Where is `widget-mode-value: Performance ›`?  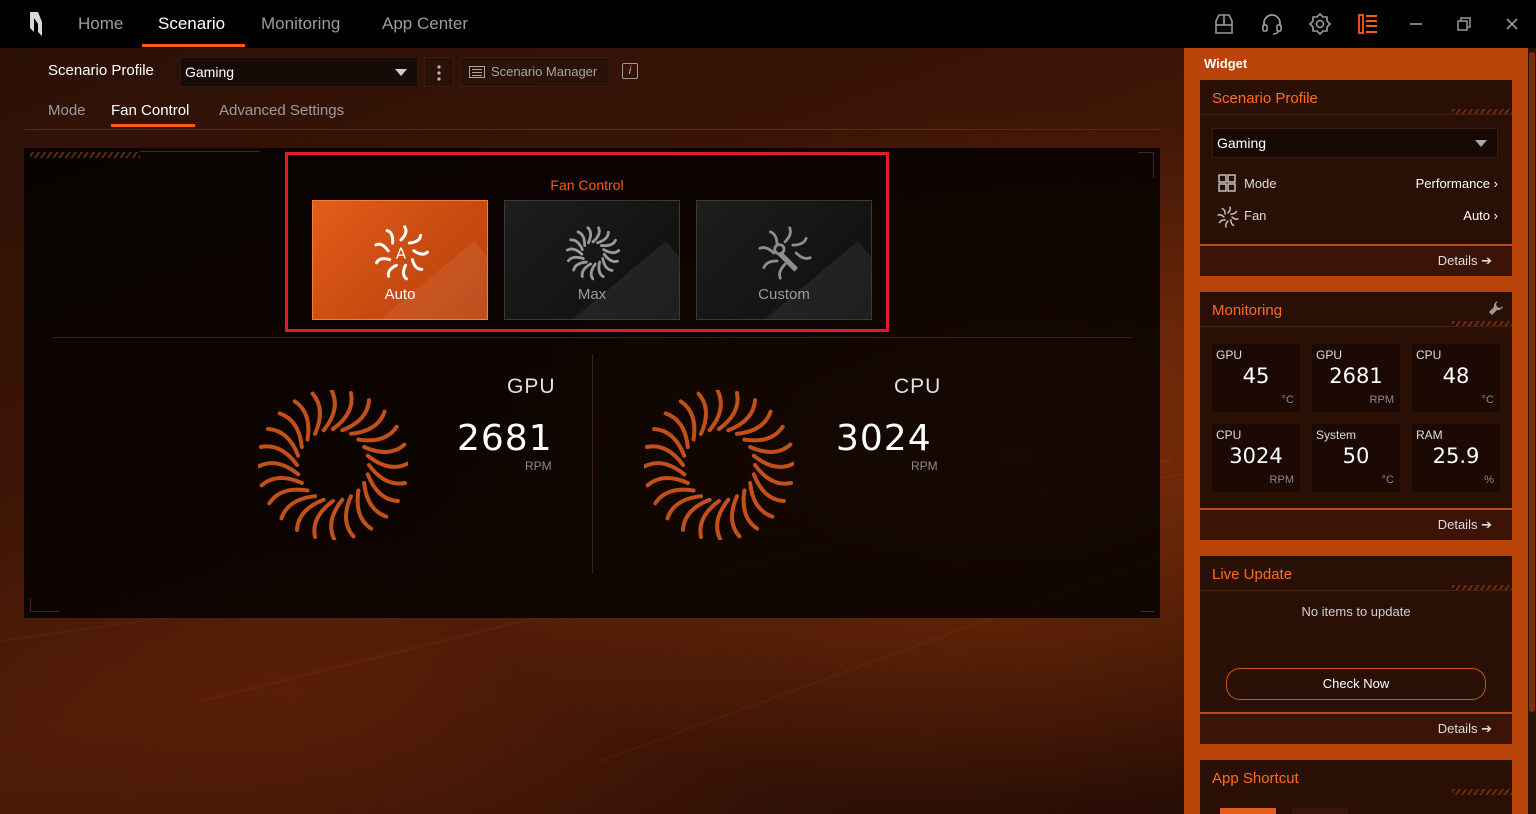
widget-mode-value: Performance › is located at coordinates (1457, 183).